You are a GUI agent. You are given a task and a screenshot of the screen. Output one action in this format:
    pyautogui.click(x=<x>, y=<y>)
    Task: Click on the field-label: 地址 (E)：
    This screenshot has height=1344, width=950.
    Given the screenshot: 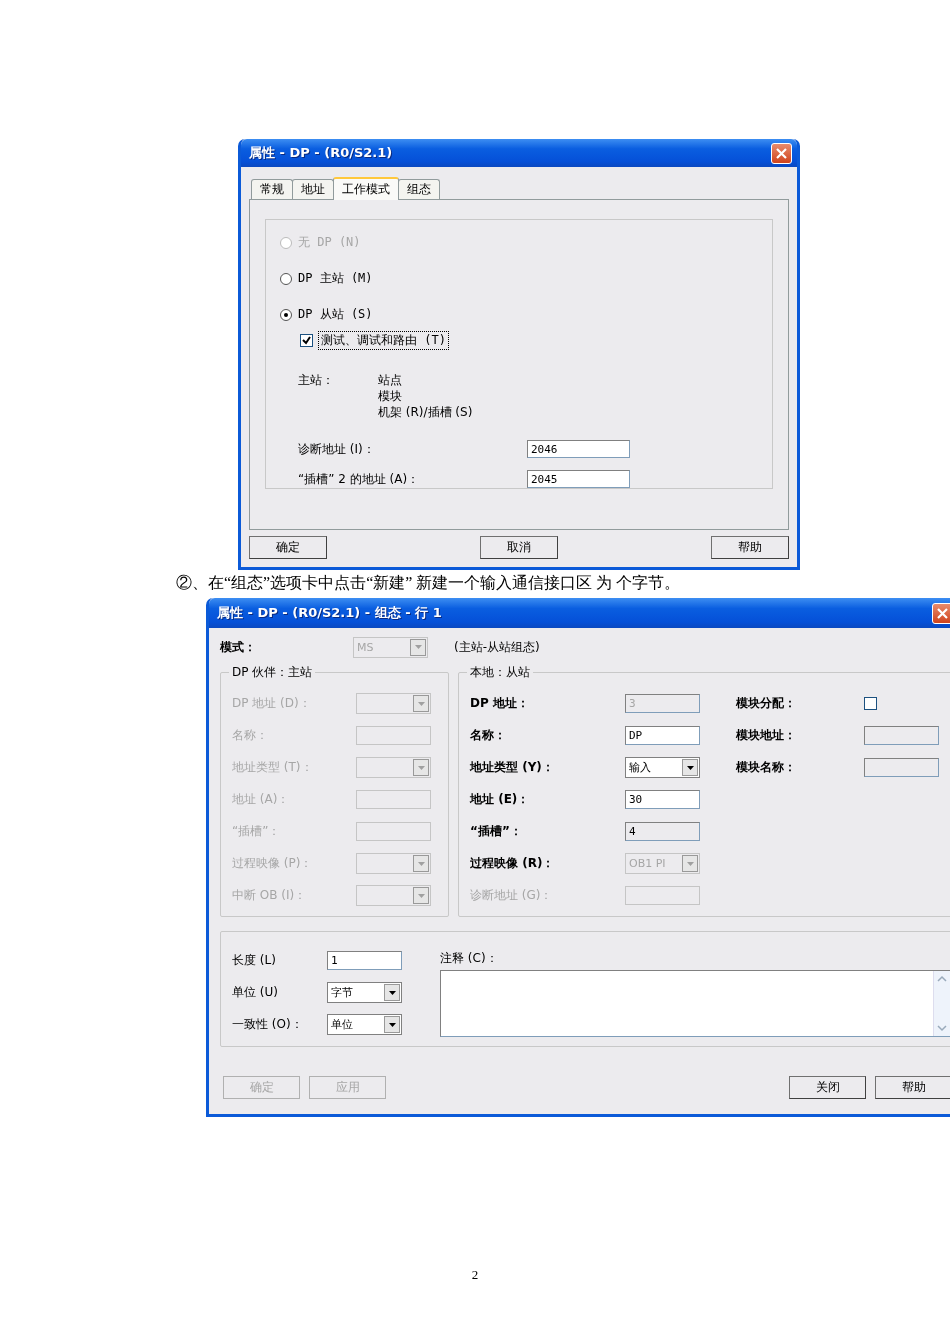 What is the action you would take?
    pyautogui.click(x=500, y=799)
    